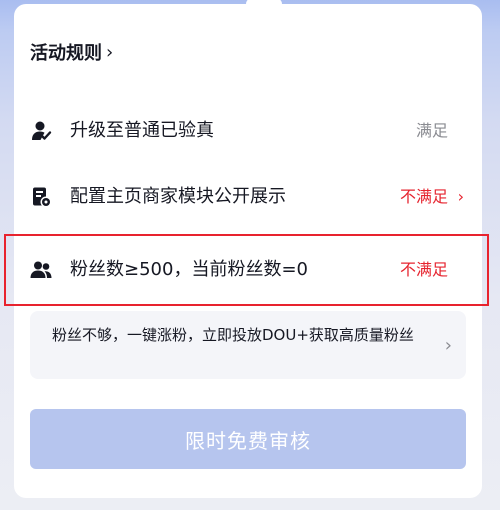 The image size is (500, 510). I want to click on free-review-button: 限时免费审核, so click(248, 439).